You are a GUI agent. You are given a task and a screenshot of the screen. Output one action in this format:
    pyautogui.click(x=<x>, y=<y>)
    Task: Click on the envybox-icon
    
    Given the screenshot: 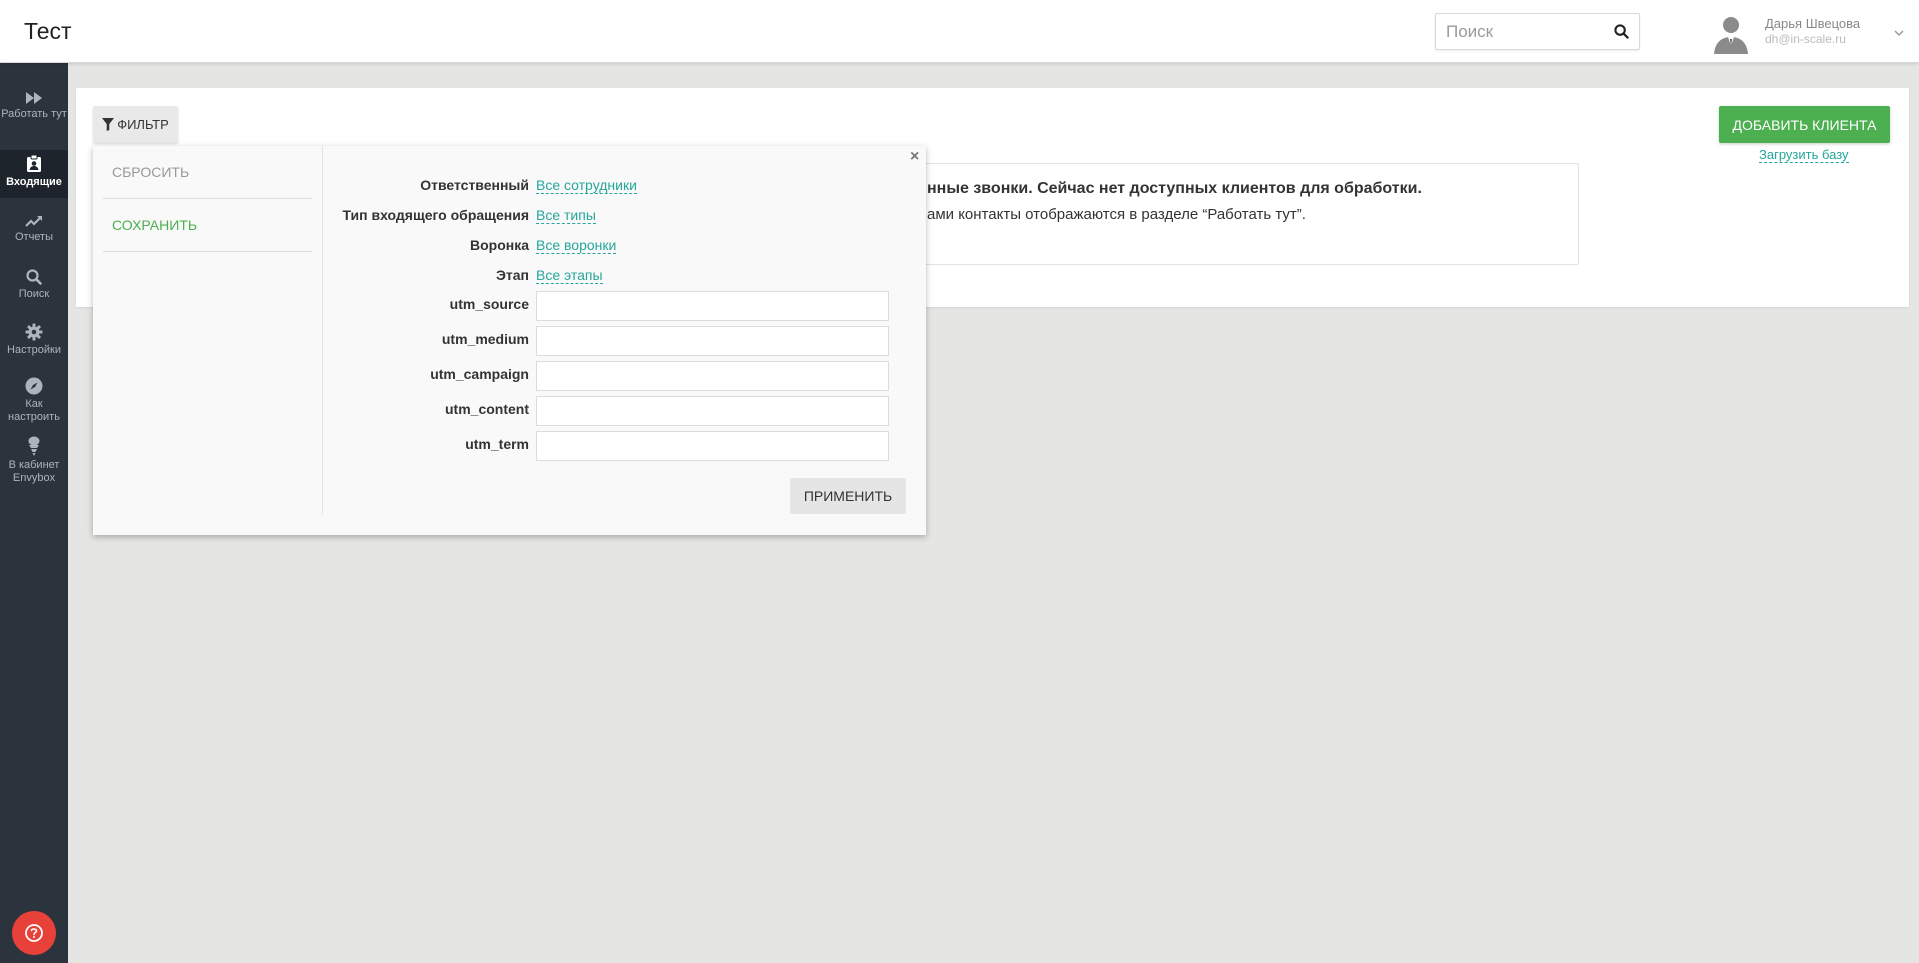 What is the action you would take?
    pyautogui.click(x=34, y=446)
    